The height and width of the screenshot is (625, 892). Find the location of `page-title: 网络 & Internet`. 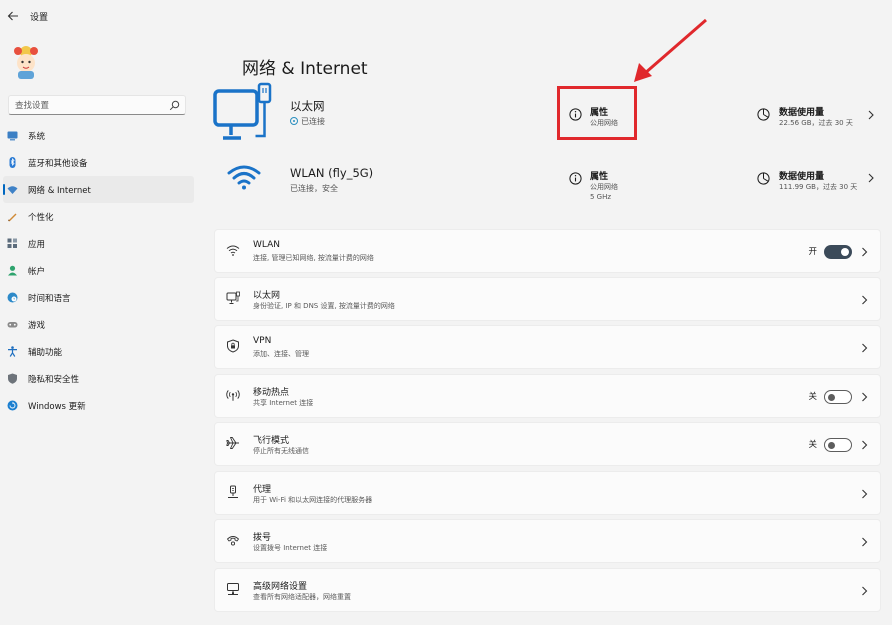

page-title: 网络 & Internet is located at coordinates (305, 69).